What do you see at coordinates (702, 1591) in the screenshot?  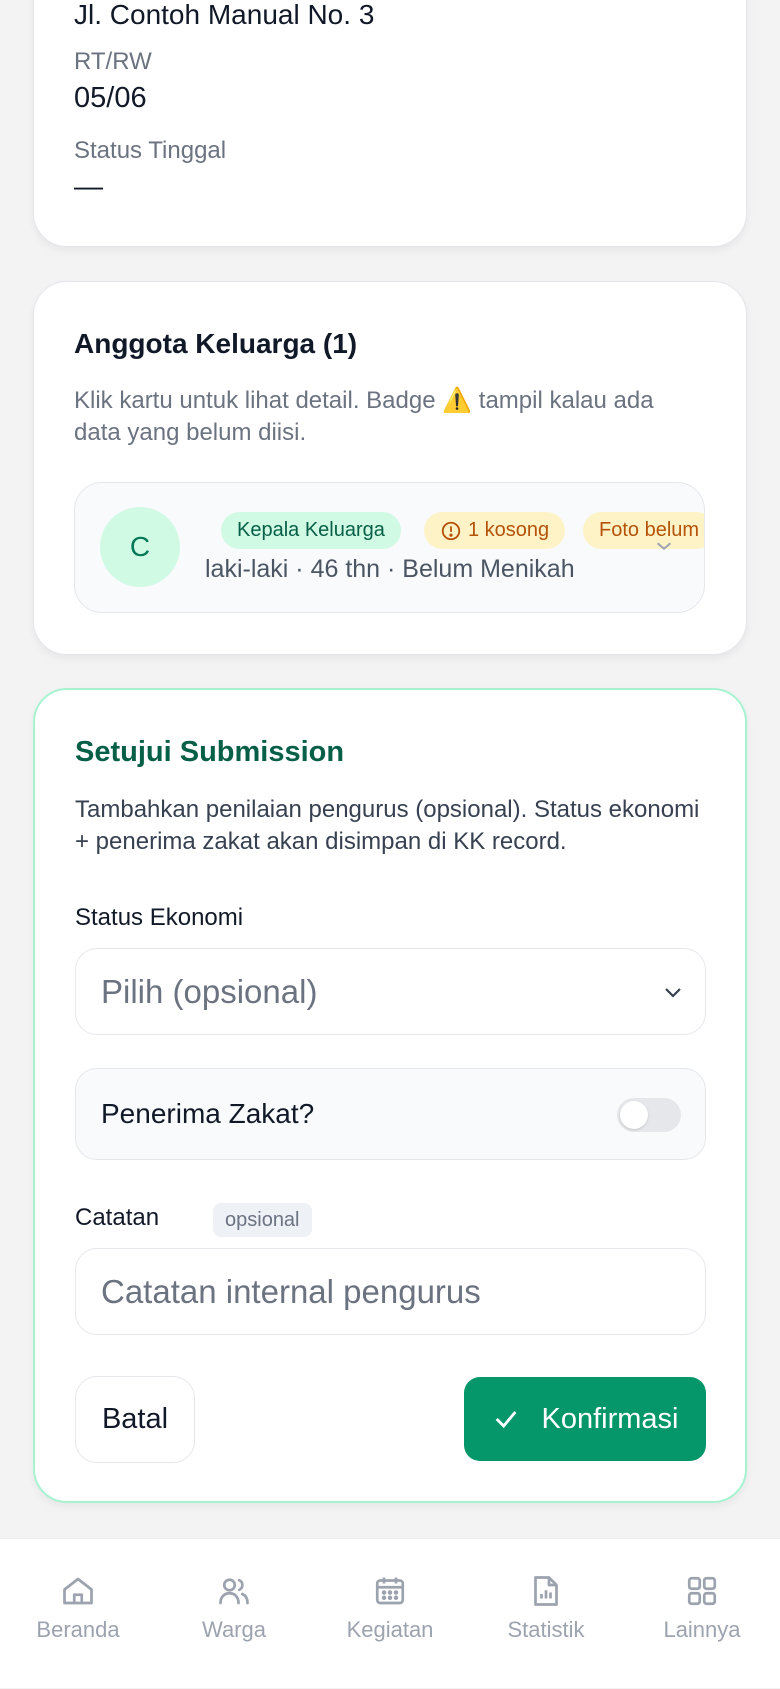 I see `grid-icon` at bounding box center [702, 1591].